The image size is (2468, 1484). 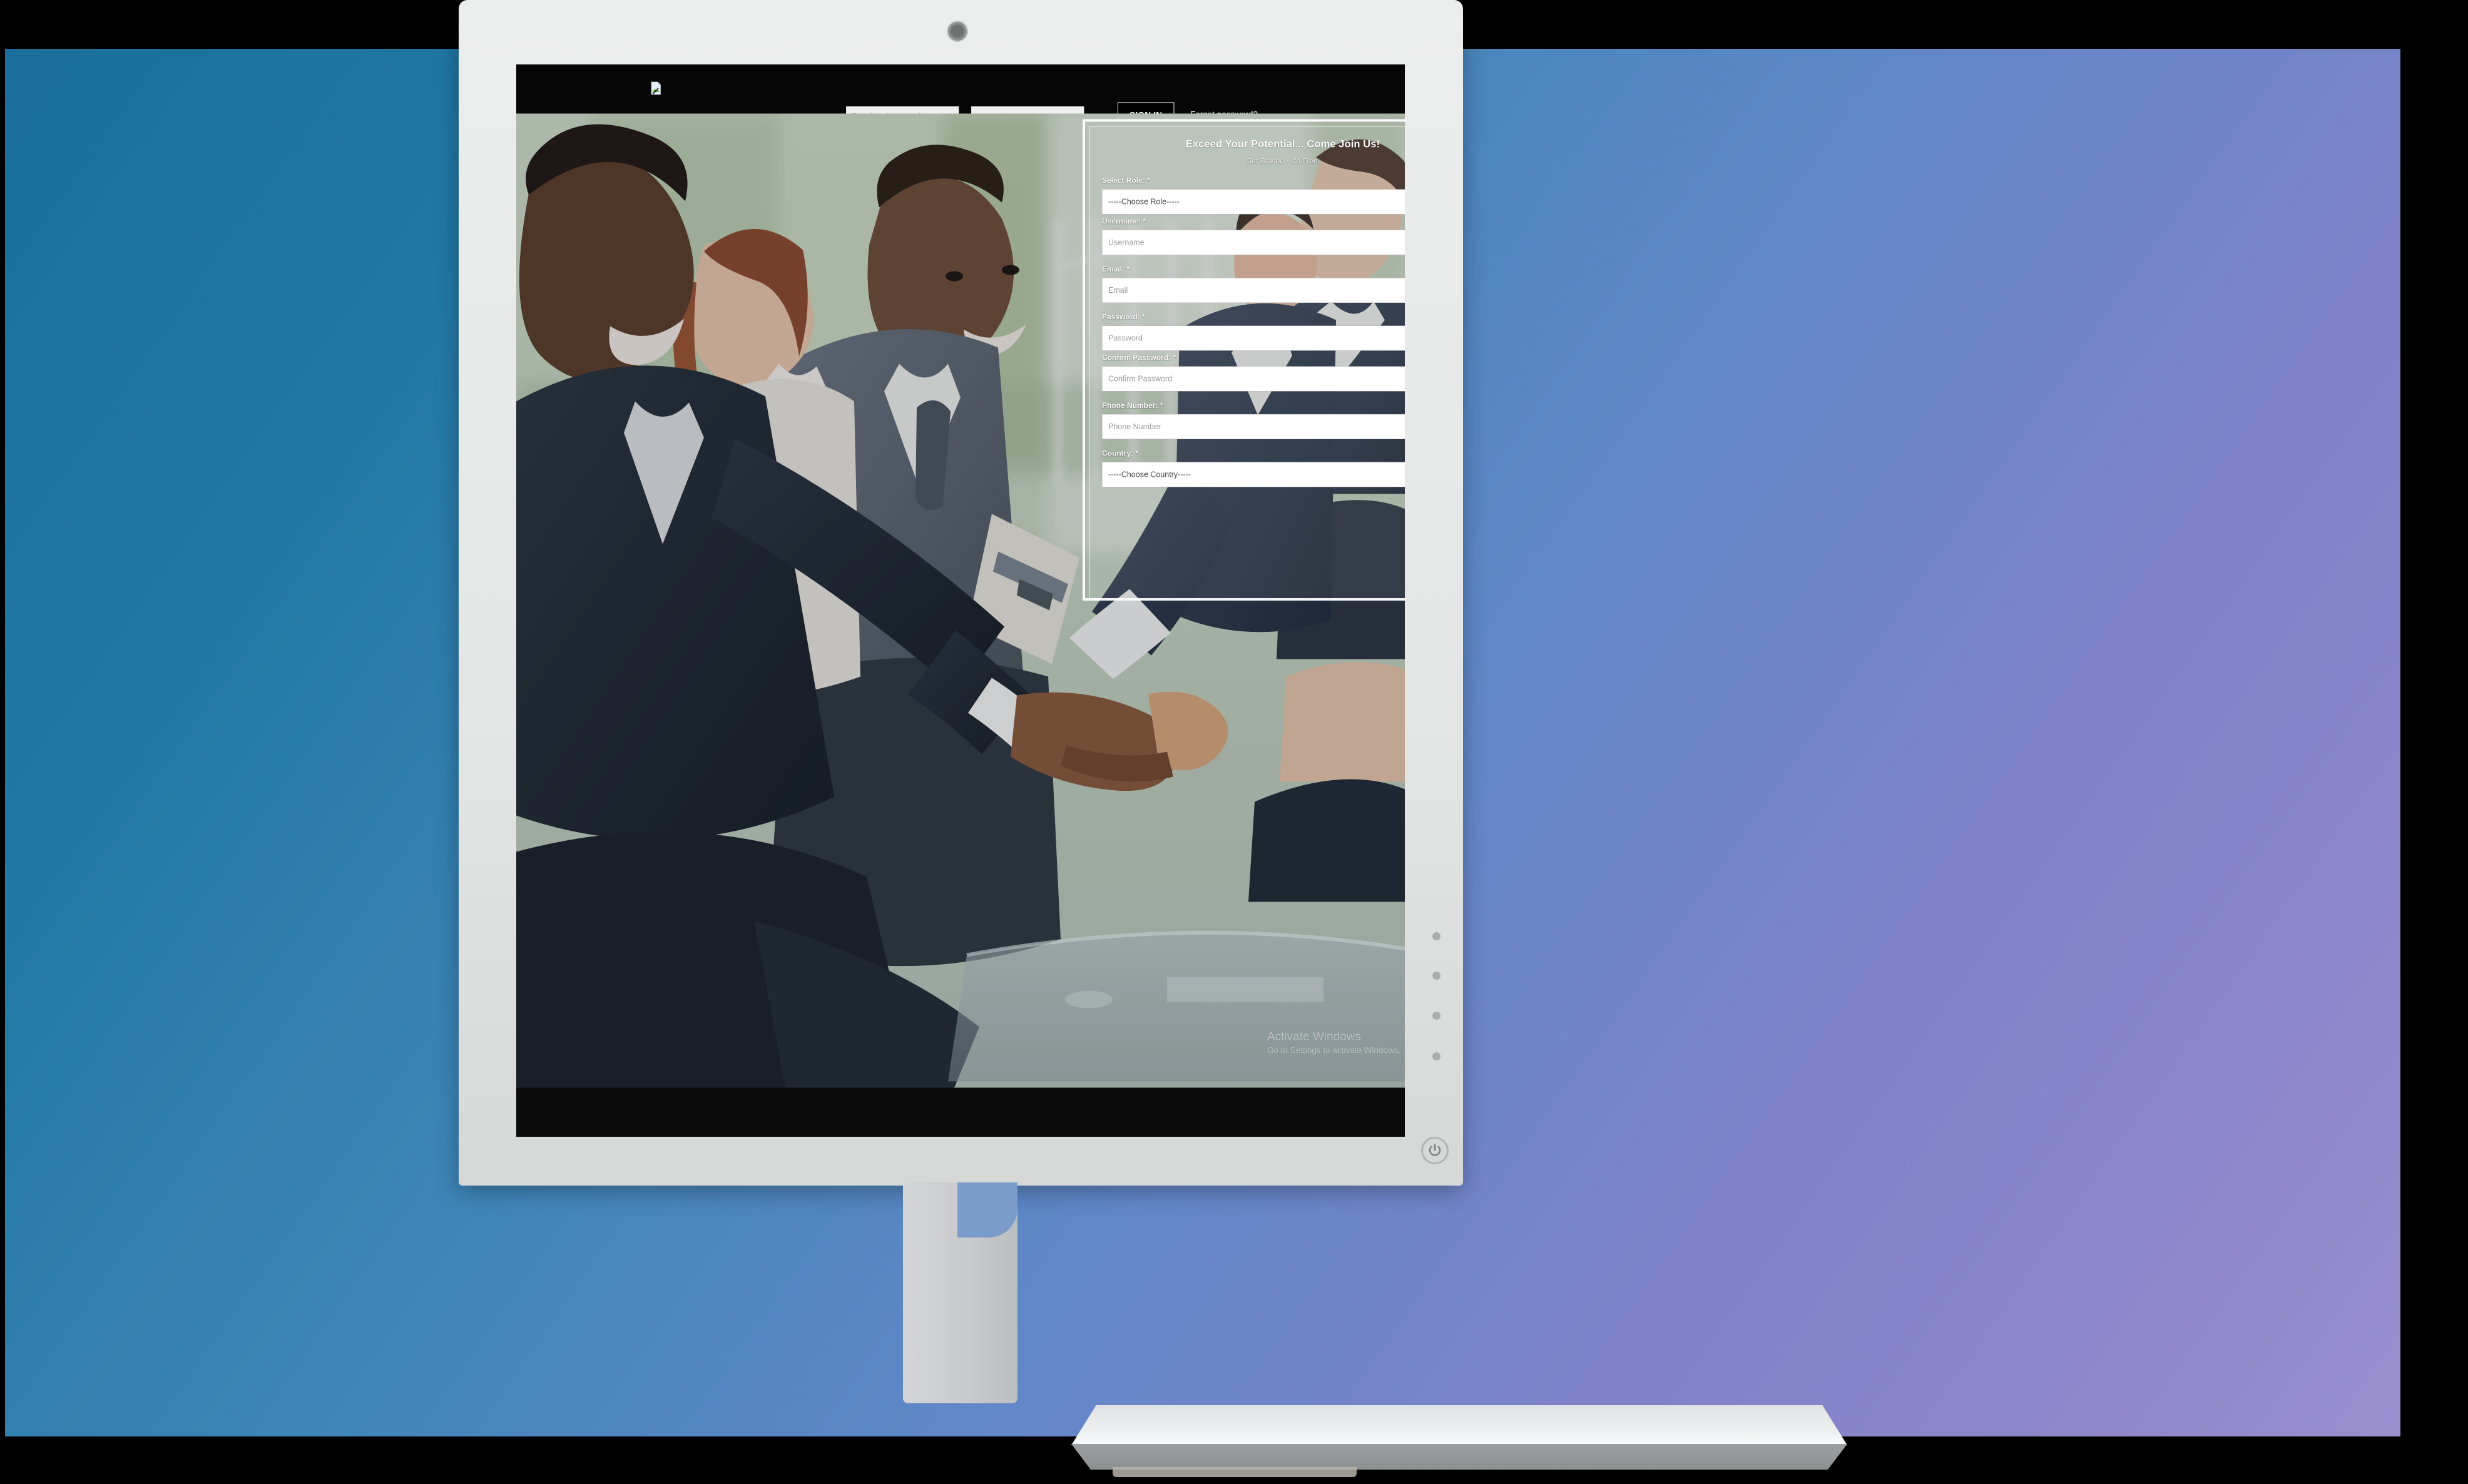 What do you see at coordinates (1253, 243) in the screenshot?
I see `username-input` at bounding box center [1253, 243].